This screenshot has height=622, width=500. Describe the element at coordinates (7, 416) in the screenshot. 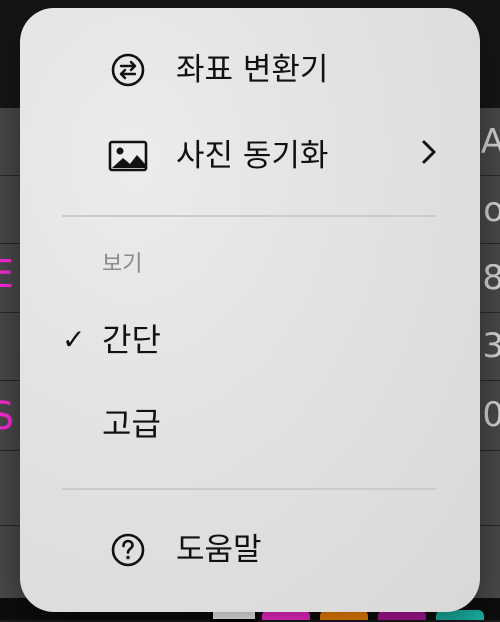

I see `background-left-glyph: S` at that location.